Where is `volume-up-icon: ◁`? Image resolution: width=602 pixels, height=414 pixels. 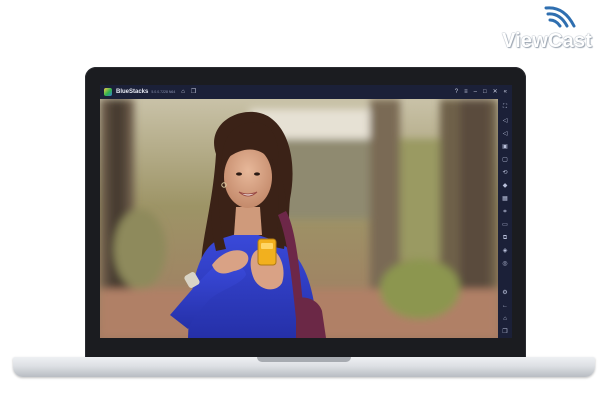 volume-up-icon: ◁ is located at coordinates (505, 121).